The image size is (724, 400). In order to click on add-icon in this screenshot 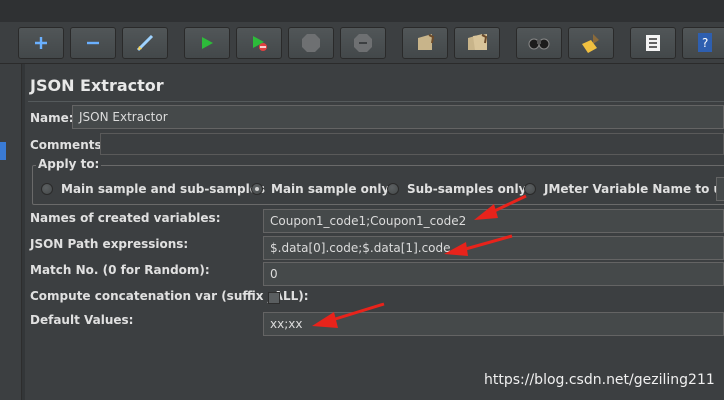, I will do `click(41, 43)`.